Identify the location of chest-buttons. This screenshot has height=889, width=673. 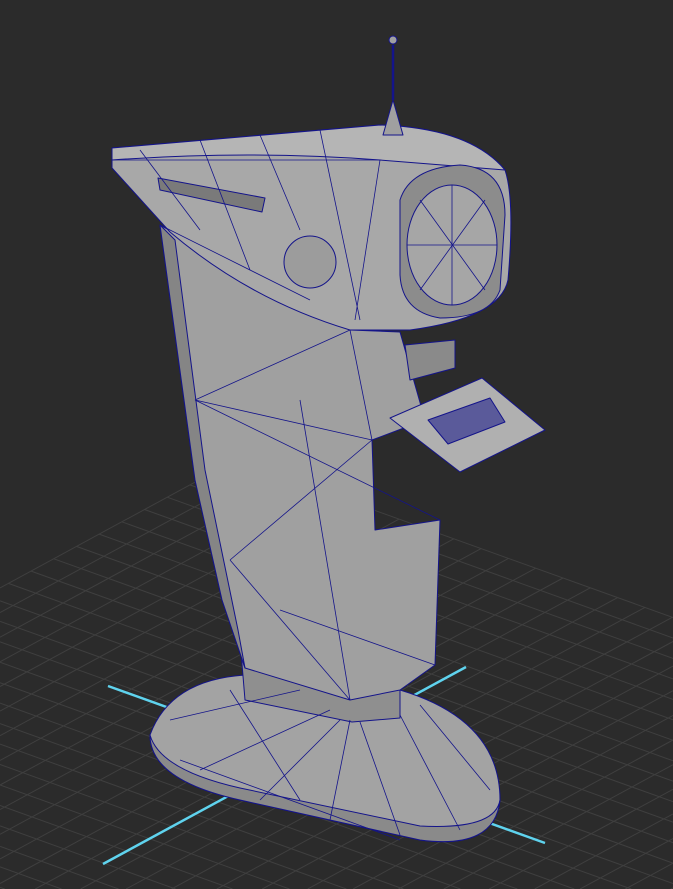
(430, 360).